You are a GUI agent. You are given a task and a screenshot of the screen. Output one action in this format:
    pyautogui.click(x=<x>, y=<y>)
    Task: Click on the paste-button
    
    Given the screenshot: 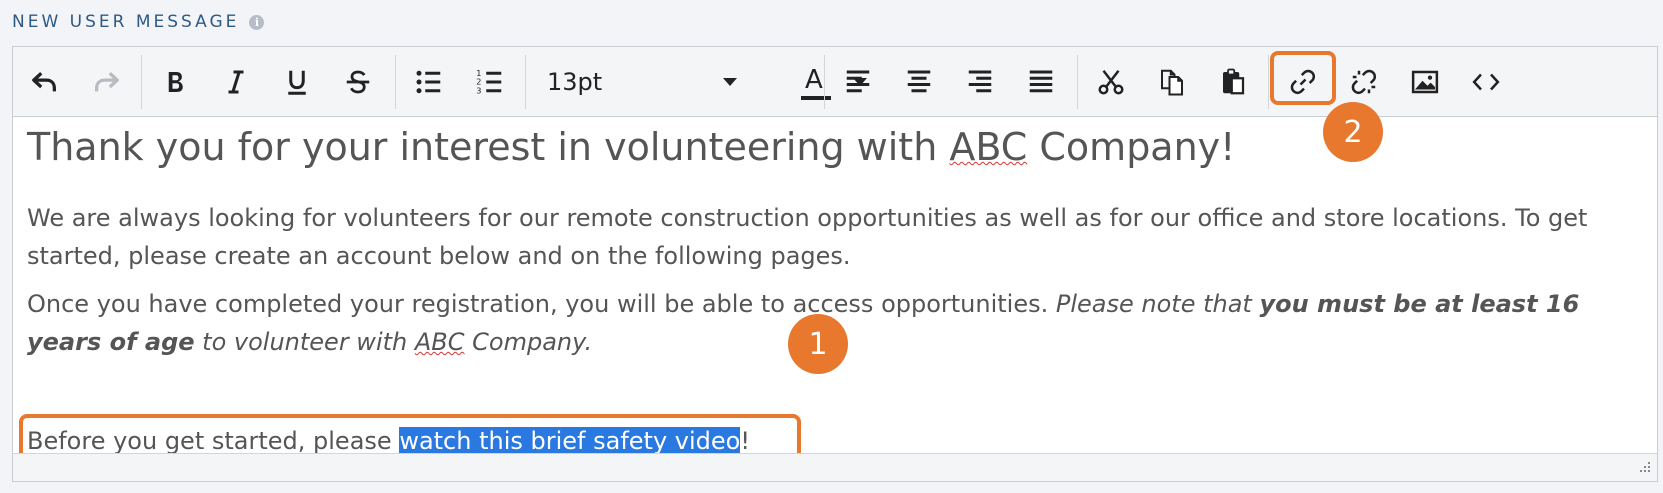 What is the action you would take?
    pyautogui.click(x=1233, y=82)
    